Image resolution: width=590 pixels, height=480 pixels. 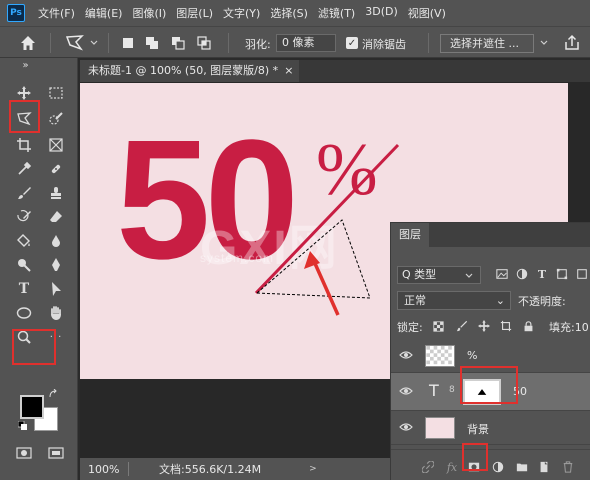 I want to click on layer-mask-thumbnail, so click(x=482, y=392).